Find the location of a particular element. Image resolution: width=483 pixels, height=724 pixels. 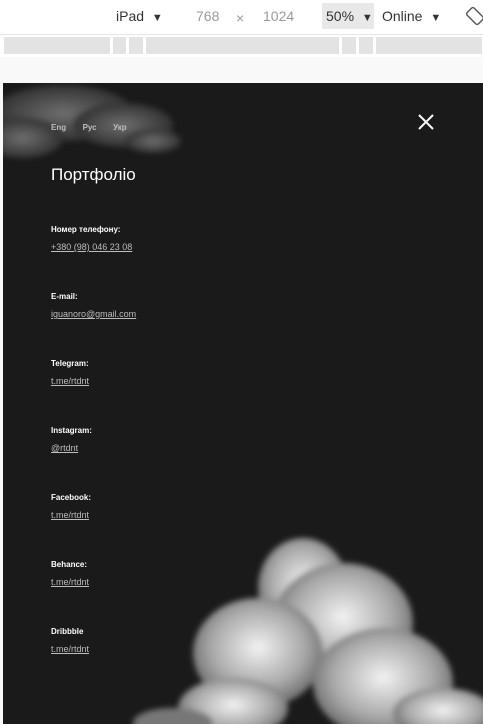

contact-telegram: Telegram: t.me/rtdnt is located at coordinates (70, 372).